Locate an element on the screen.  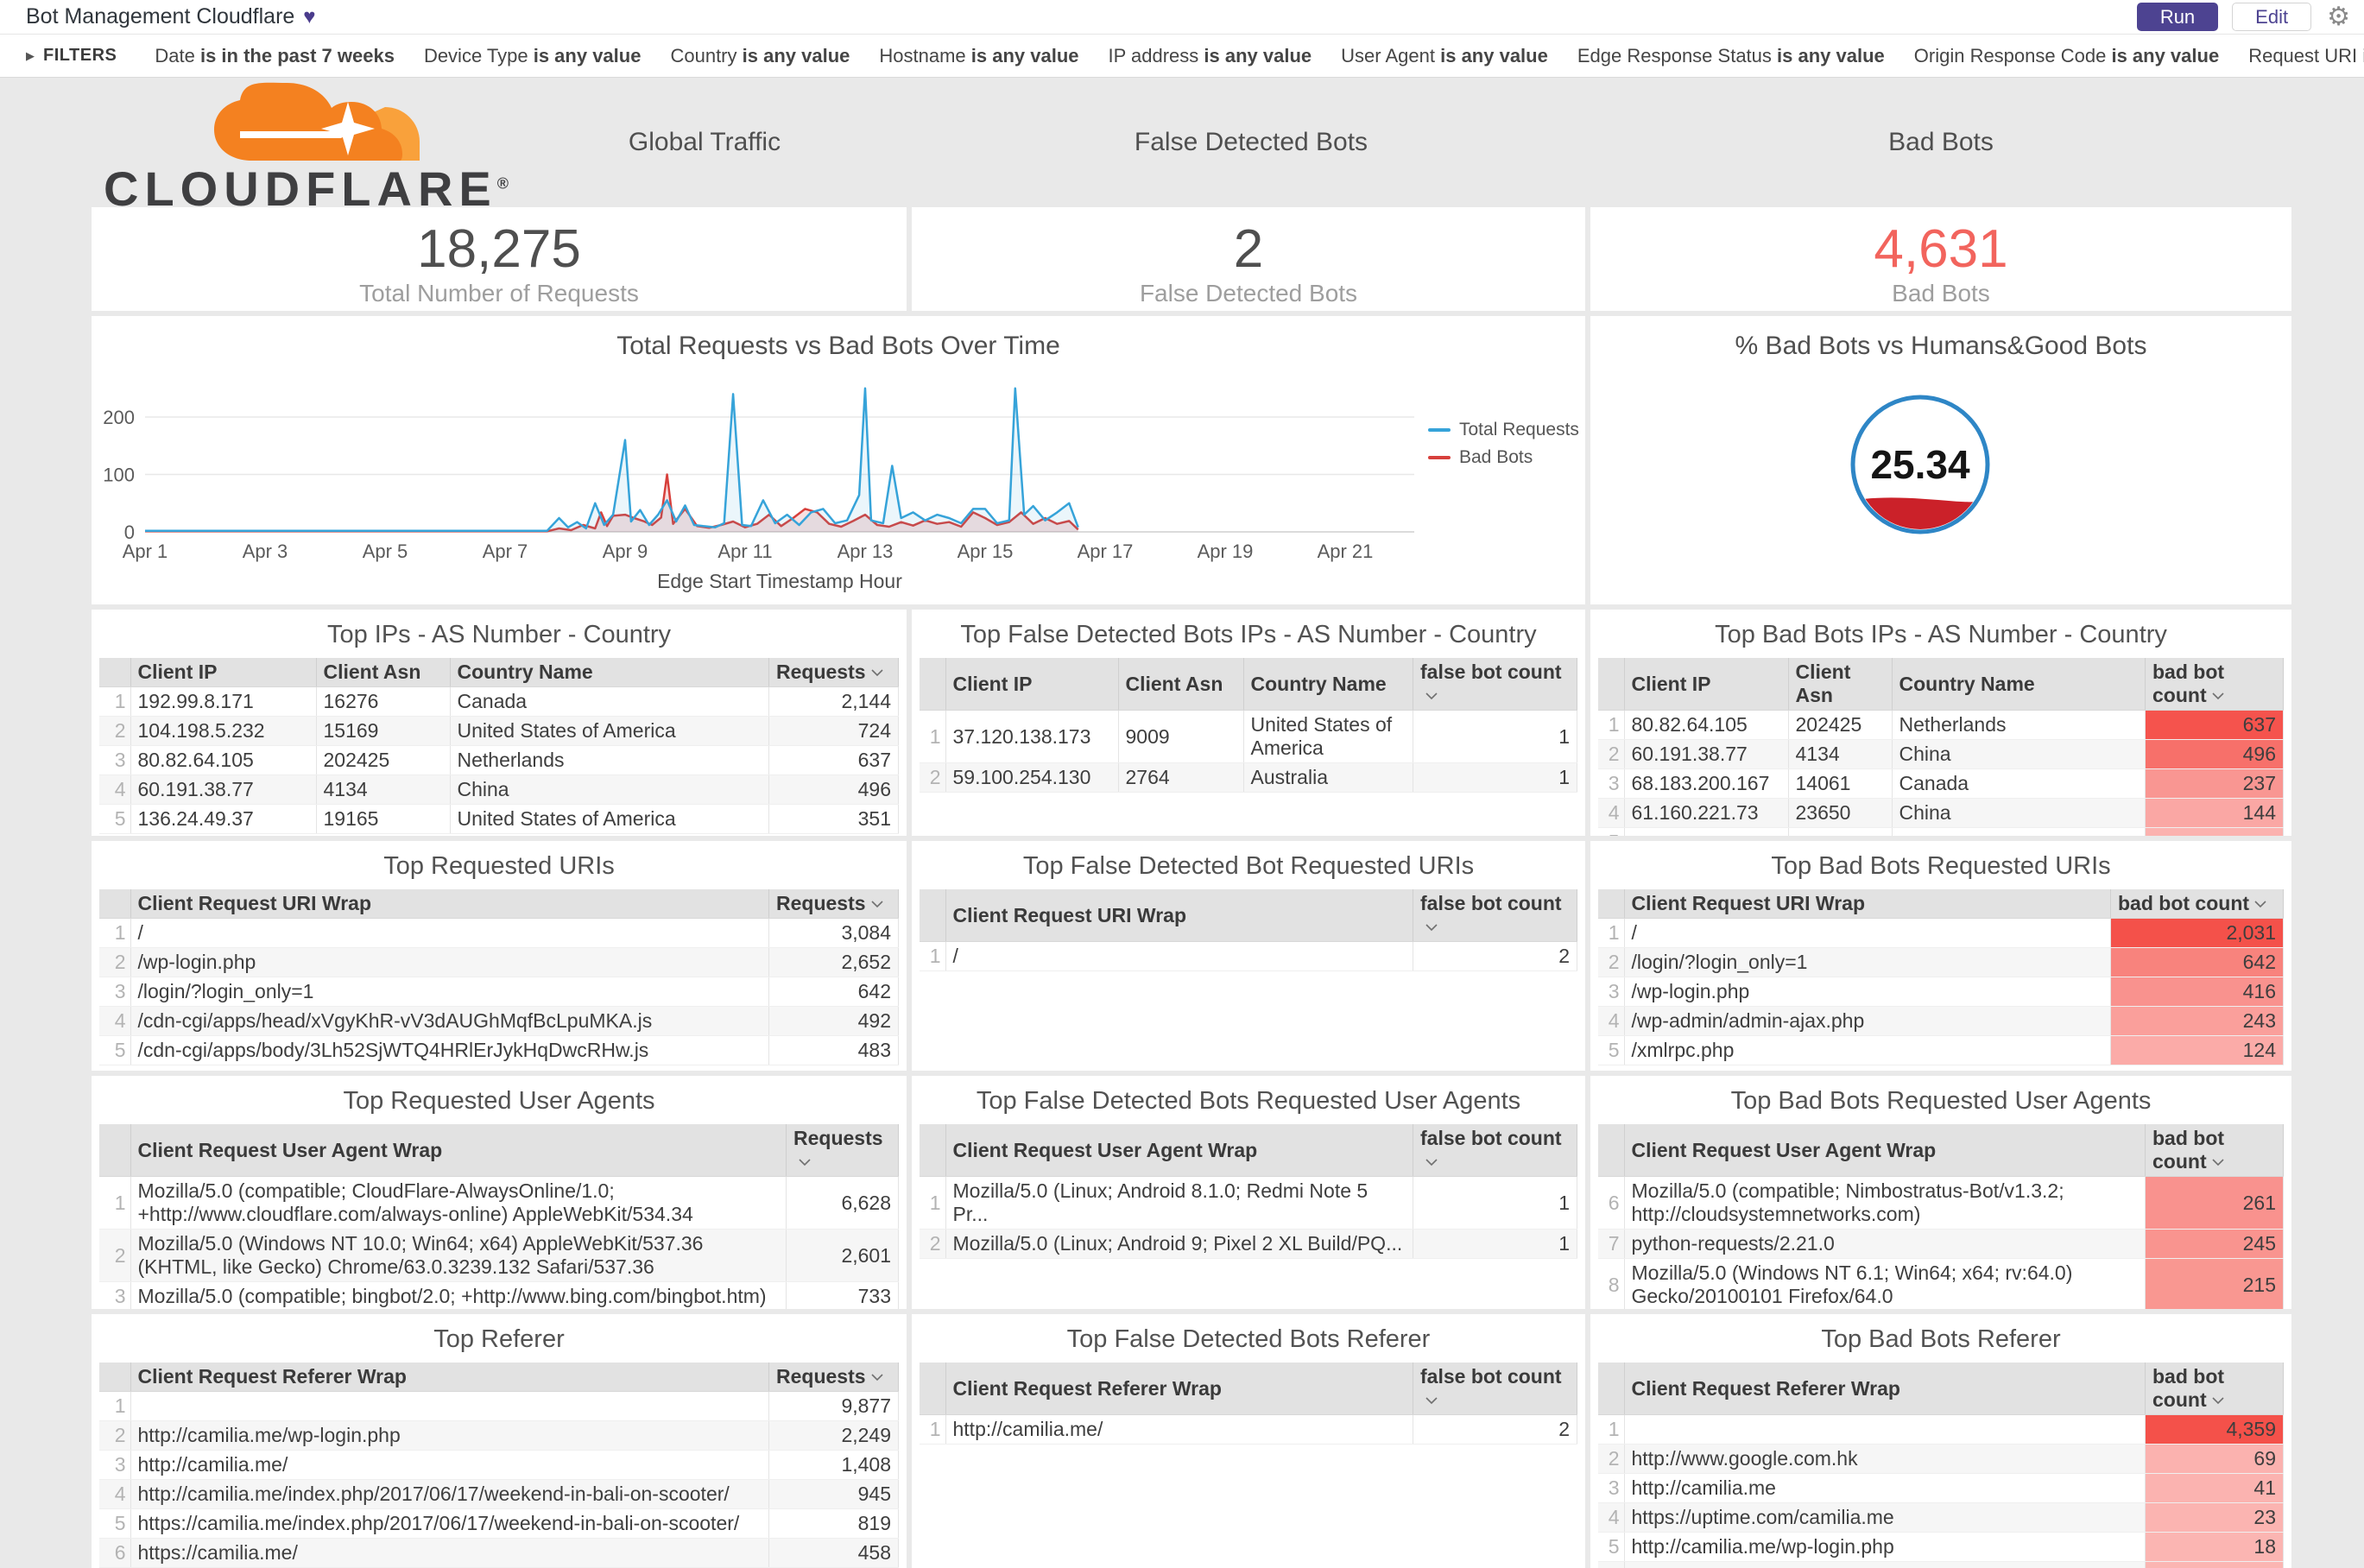
table-row: 4 61.160.221.73 23650 China 144 is located at coordinates (1941, 813).